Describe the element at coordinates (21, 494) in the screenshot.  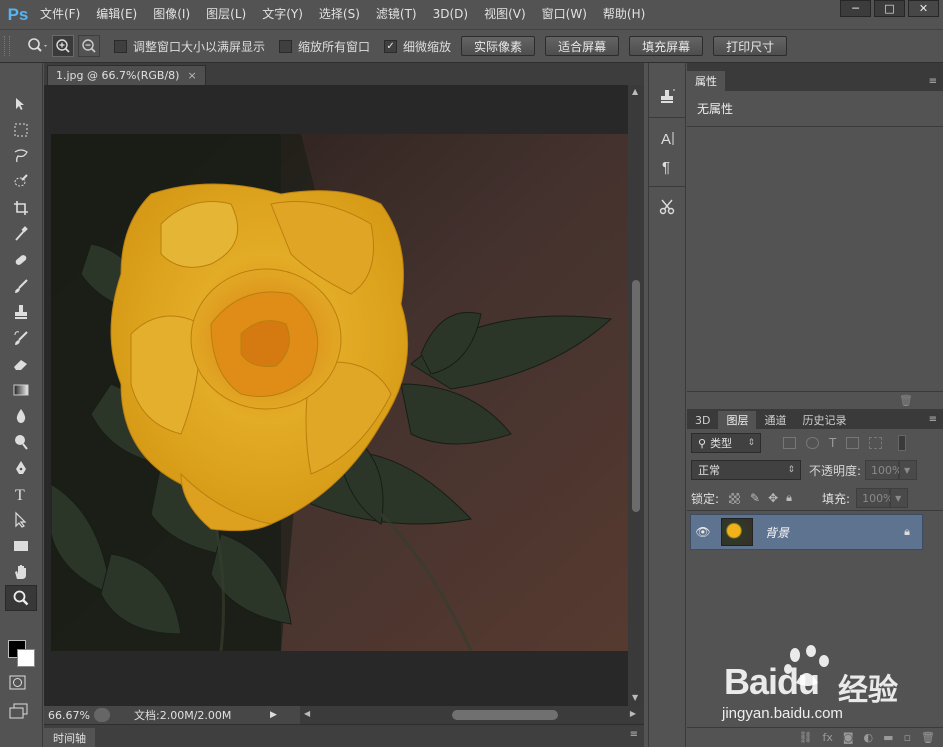
I see `type-tool: T` at that location.